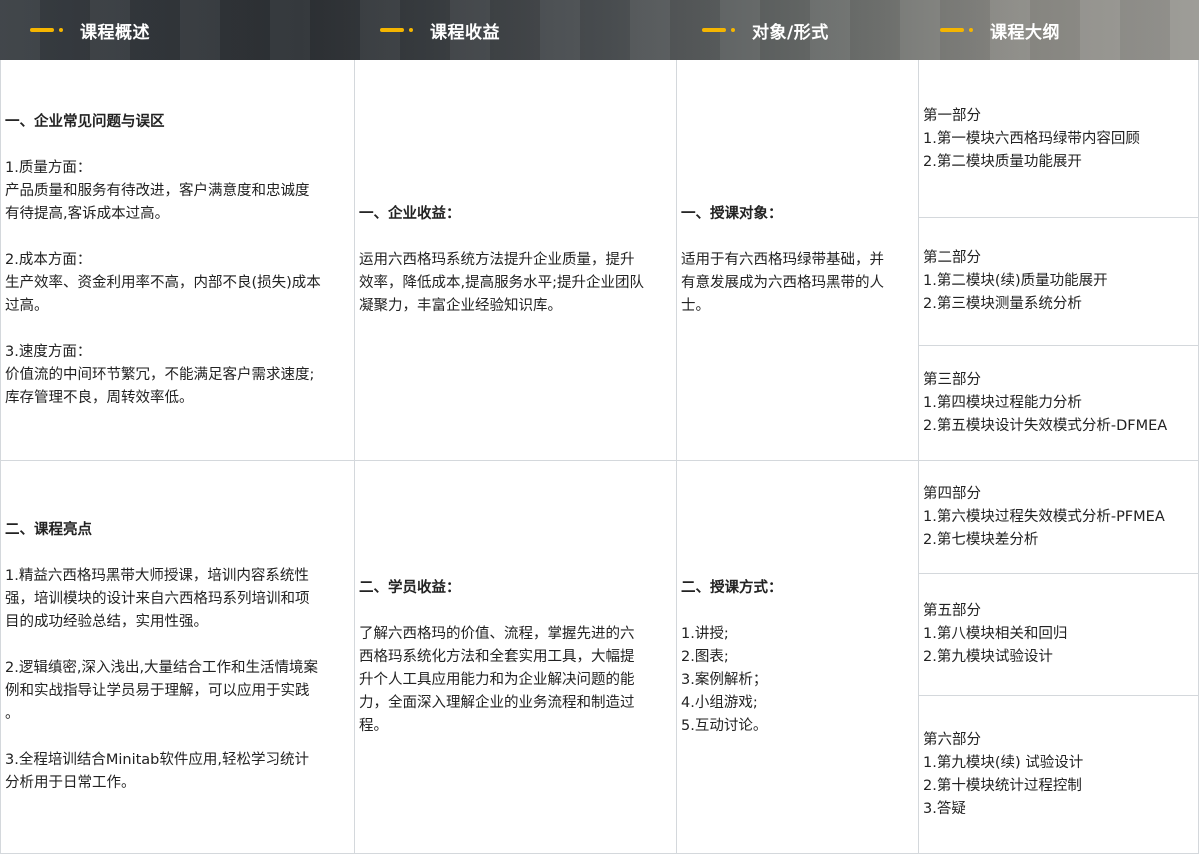 This screenshot has width=1199, height=854. I want to click on audience-text: 适用于有六西格玛绿带基础，并 有意发展成为六西格玛黑带的人 士。, so click(782, 283).